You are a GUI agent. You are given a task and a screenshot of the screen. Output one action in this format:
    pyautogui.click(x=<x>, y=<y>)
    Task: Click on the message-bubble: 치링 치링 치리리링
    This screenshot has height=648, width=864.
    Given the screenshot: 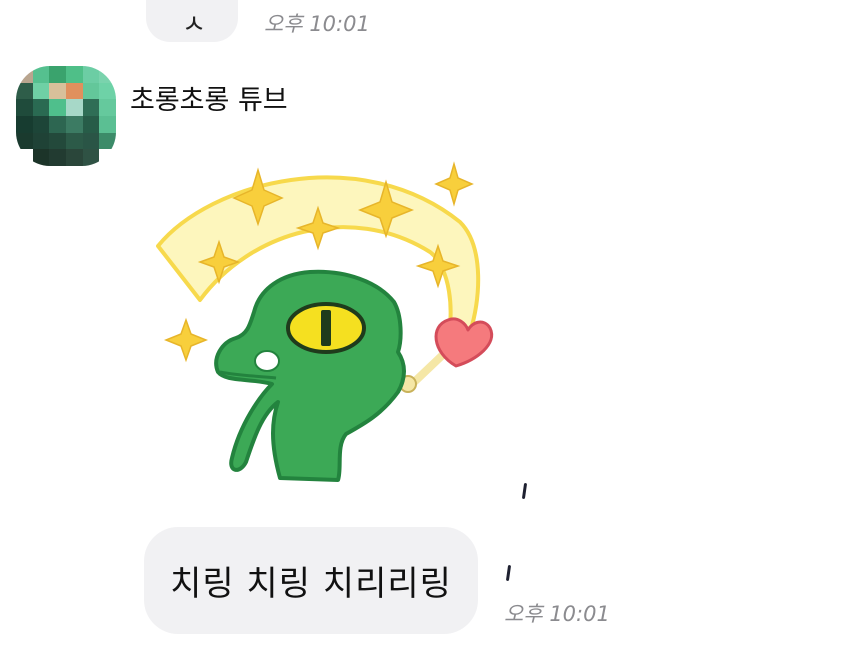 What is the action you would take?
    pyautogui.click(x=311, y=580)
    